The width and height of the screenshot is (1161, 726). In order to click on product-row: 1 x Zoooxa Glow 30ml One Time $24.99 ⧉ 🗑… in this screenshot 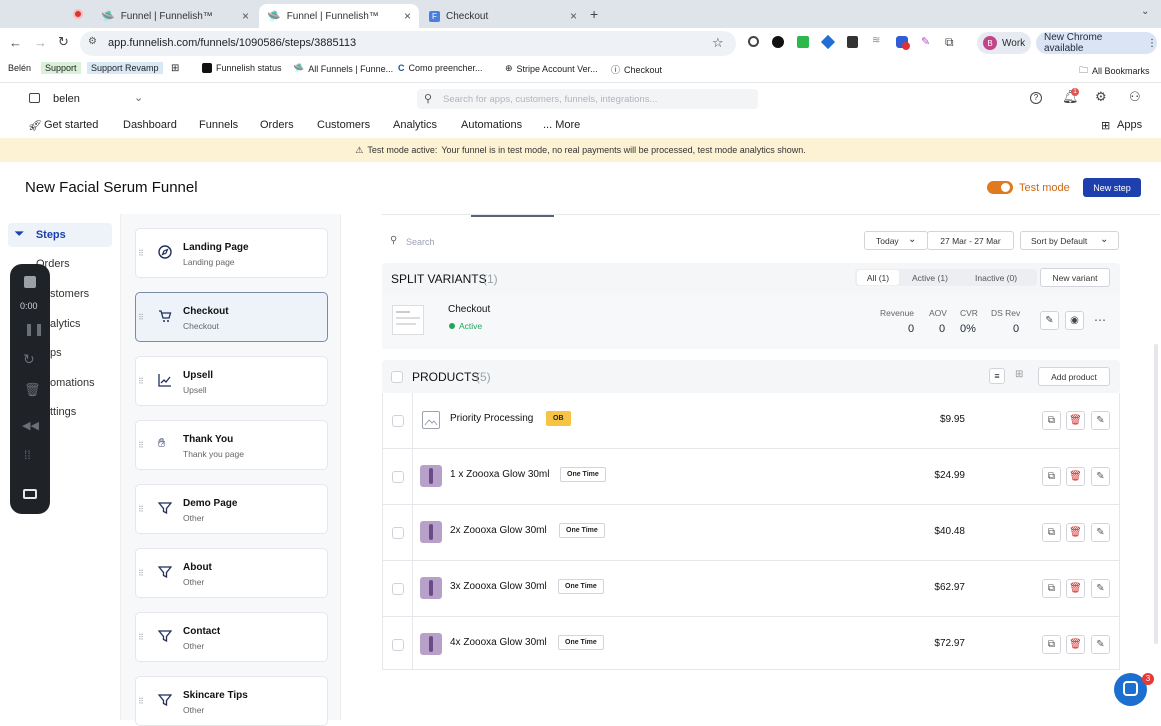, I will do `click(751, 477)`.